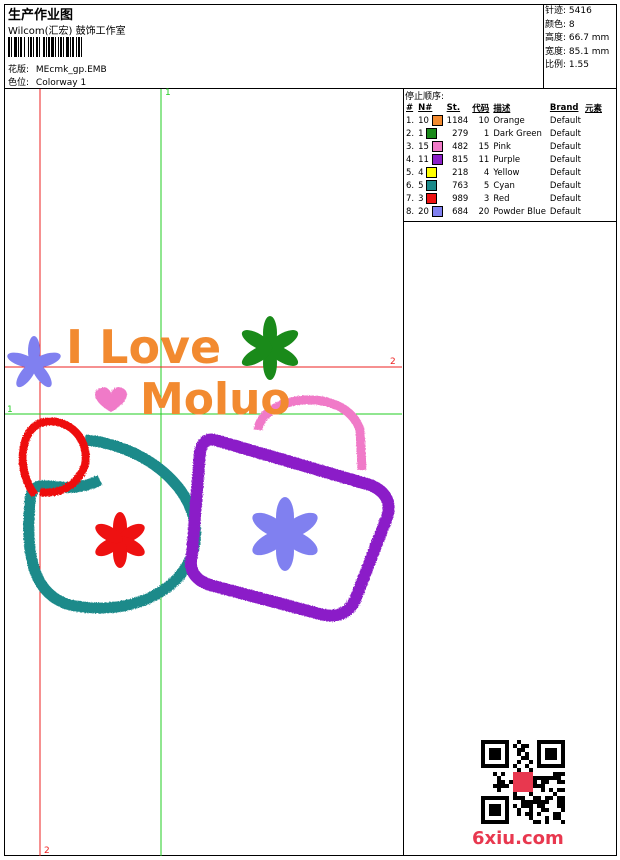  What do you see at coordinates (168, 93) in the screenshot?
I see `guide-label-v1: 1` at bounding box center [168, 93].